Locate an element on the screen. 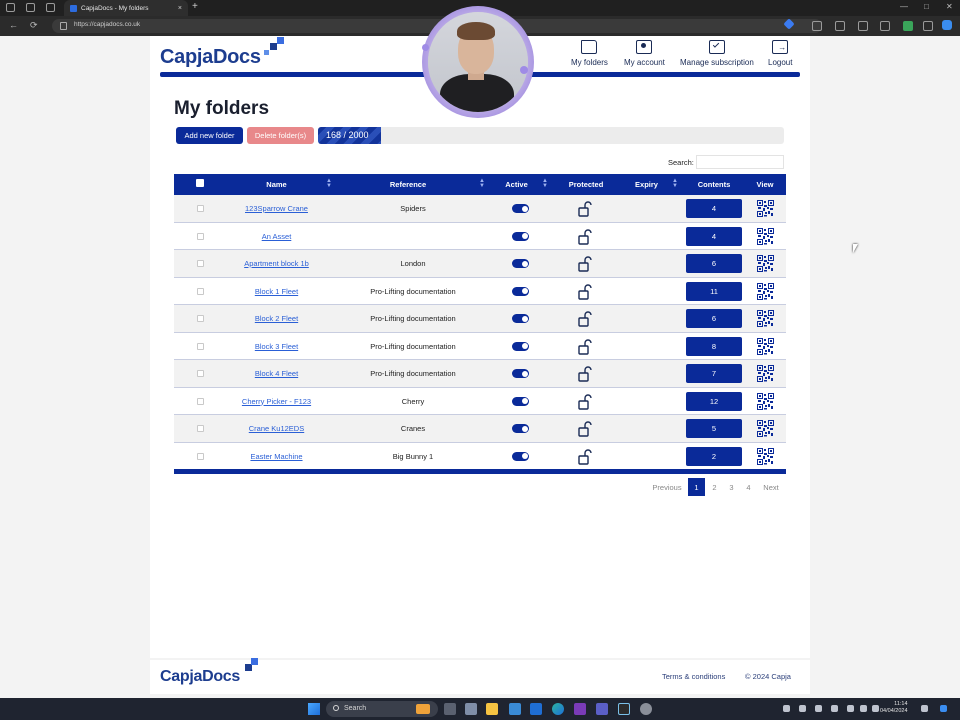 This screenshot has width=960, height=720. maximize-button: □ is located at coordinates (926, 6).